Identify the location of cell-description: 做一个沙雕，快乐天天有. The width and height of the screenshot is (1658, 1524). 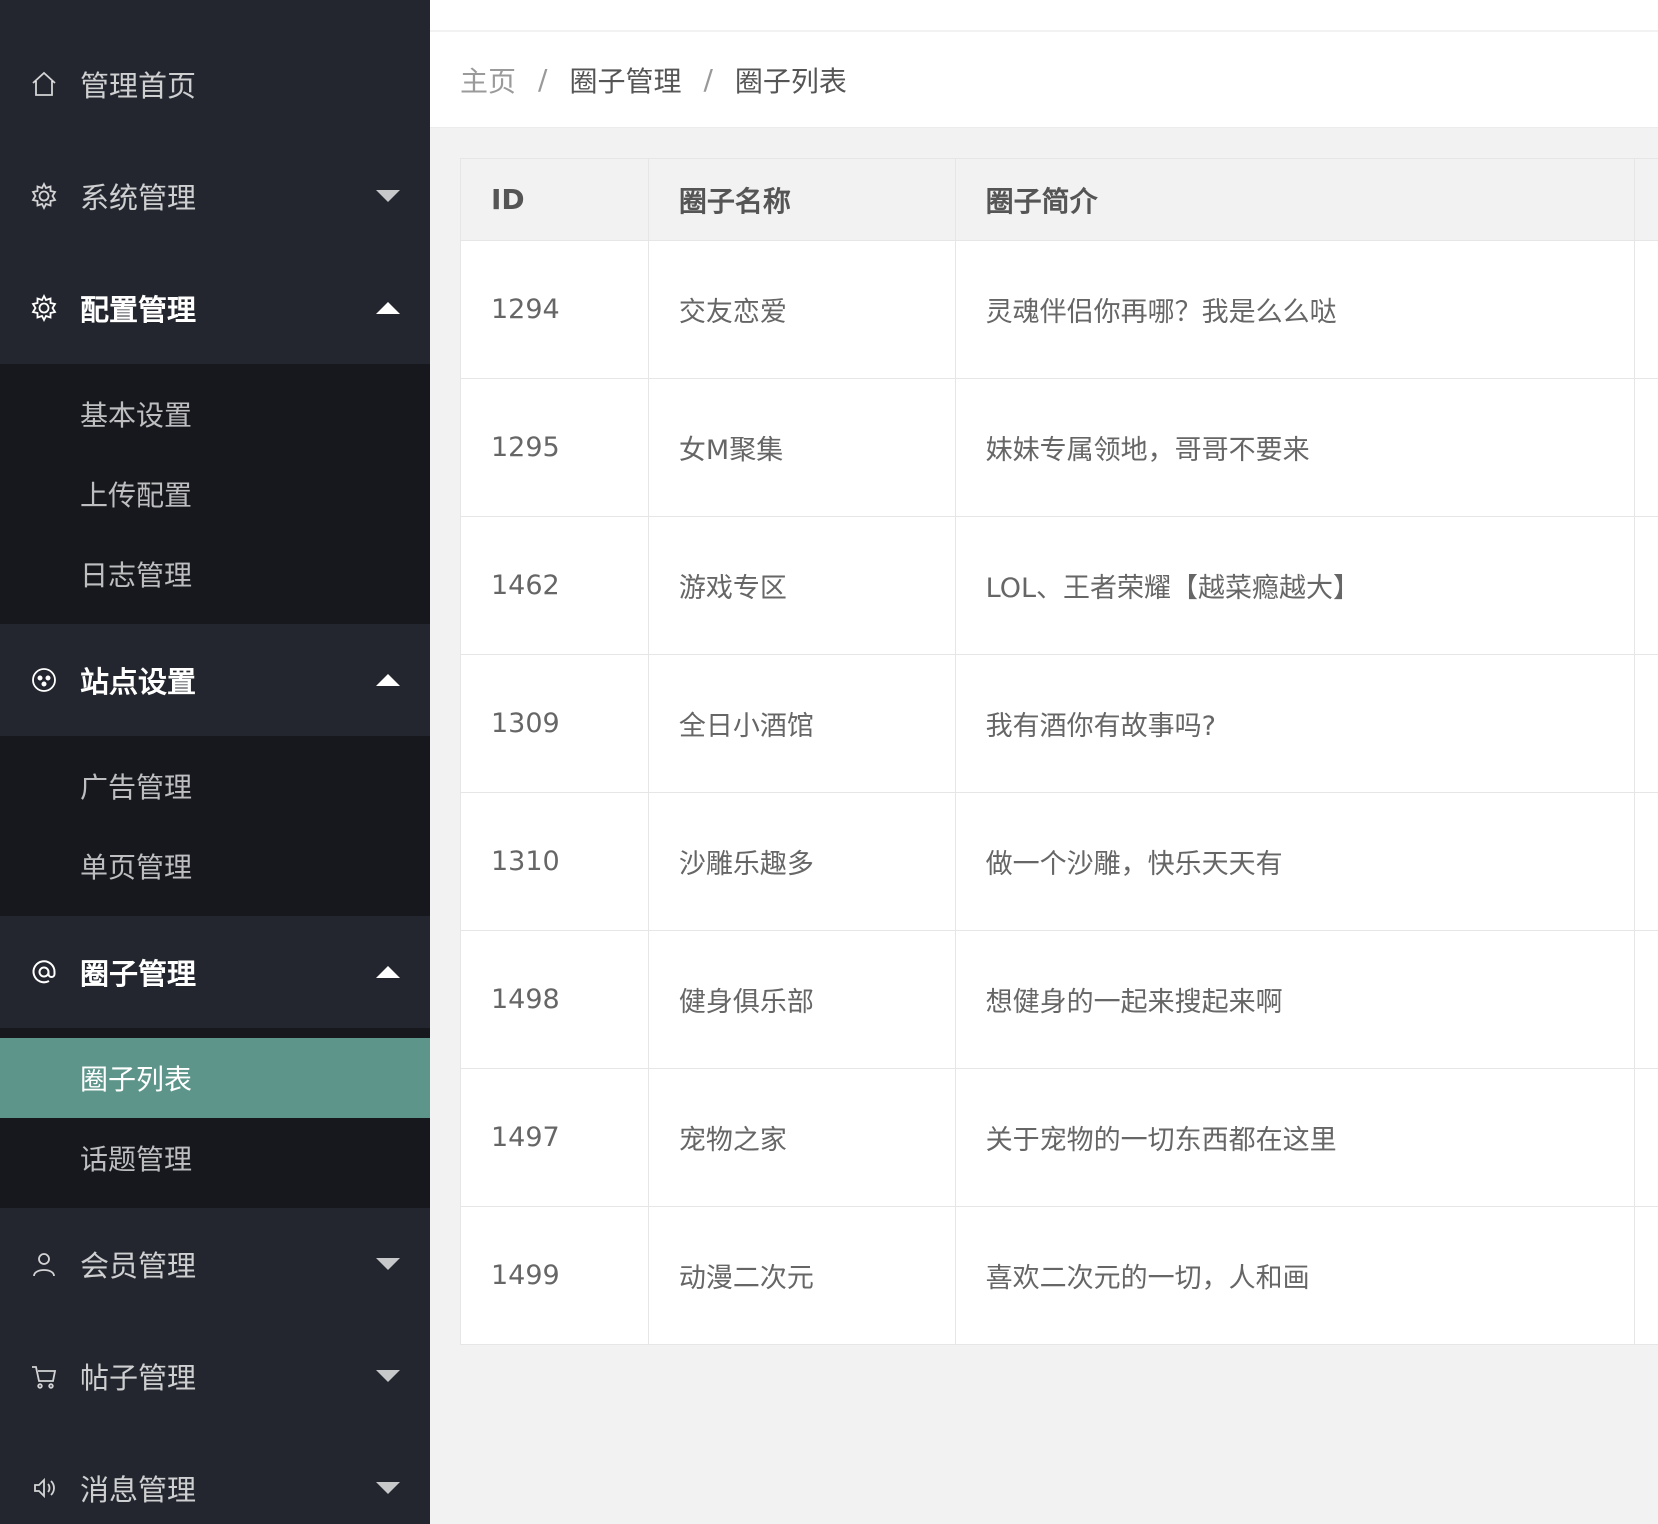
(1295, 861).